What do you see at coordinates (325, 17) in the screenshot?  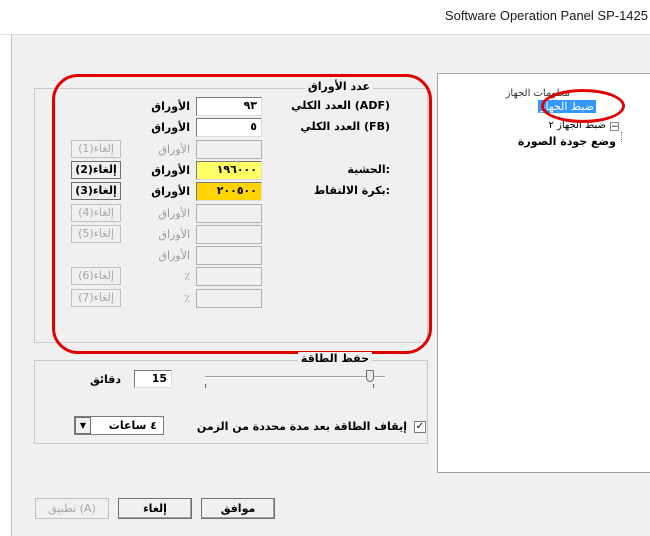 I see `title-bar: Software Operation Panel SP-1425` at bounding box center [325, 17].